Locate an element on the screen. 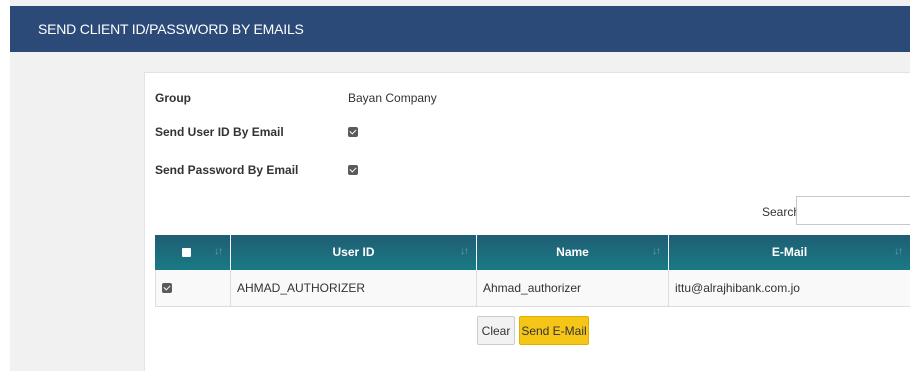 The image size is (910, 371). send-userid-checkbox is located at coordinates (353, 132).